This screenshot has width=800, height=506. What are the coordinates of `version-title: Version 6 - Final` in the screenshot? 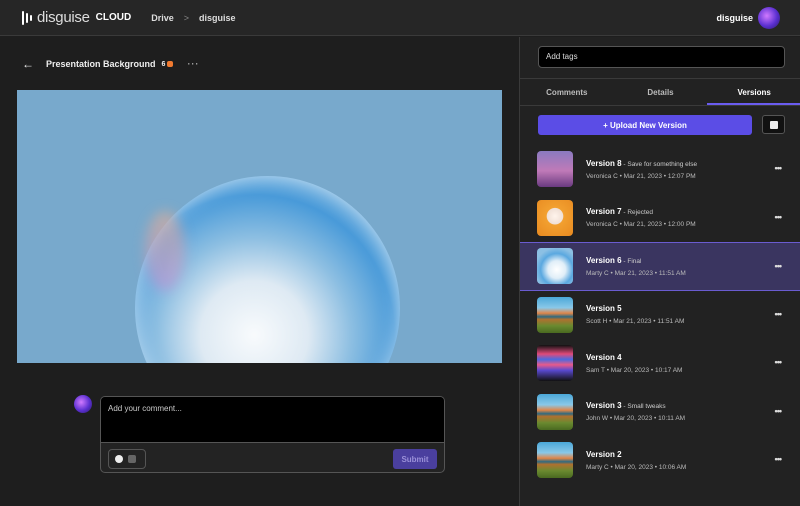 It's located at (636, 260).